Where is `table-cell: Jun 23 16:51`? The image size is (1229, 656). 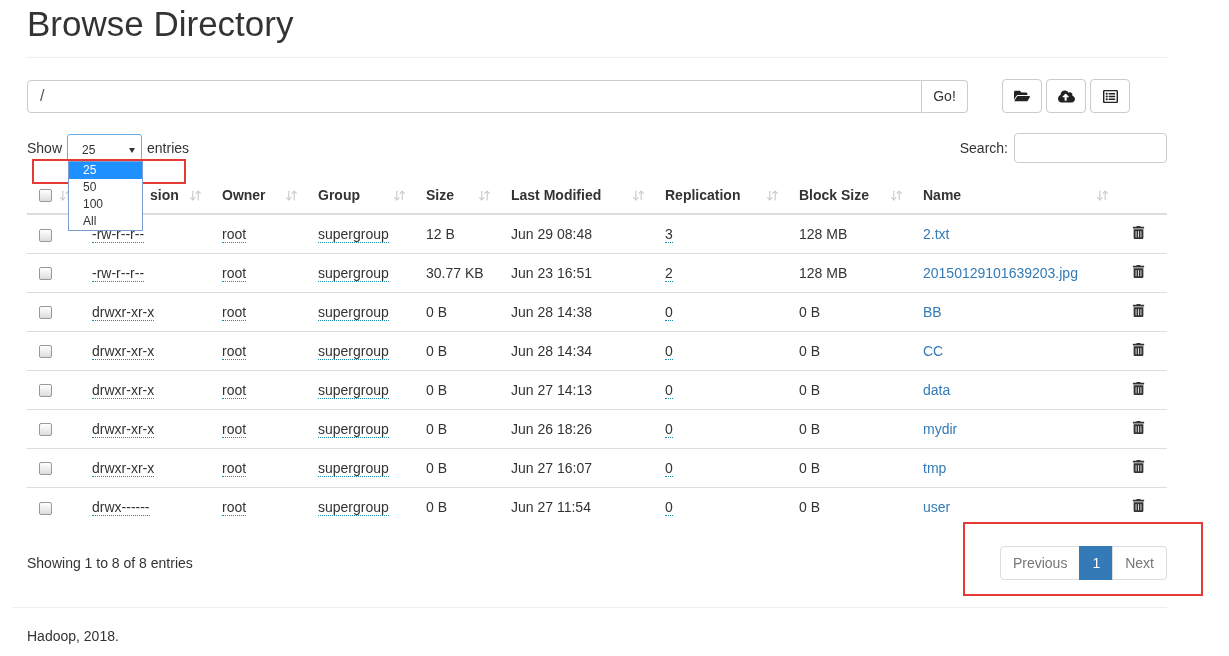
table-cell: Jun 23 16:51 is located at coordinates (551, 272).